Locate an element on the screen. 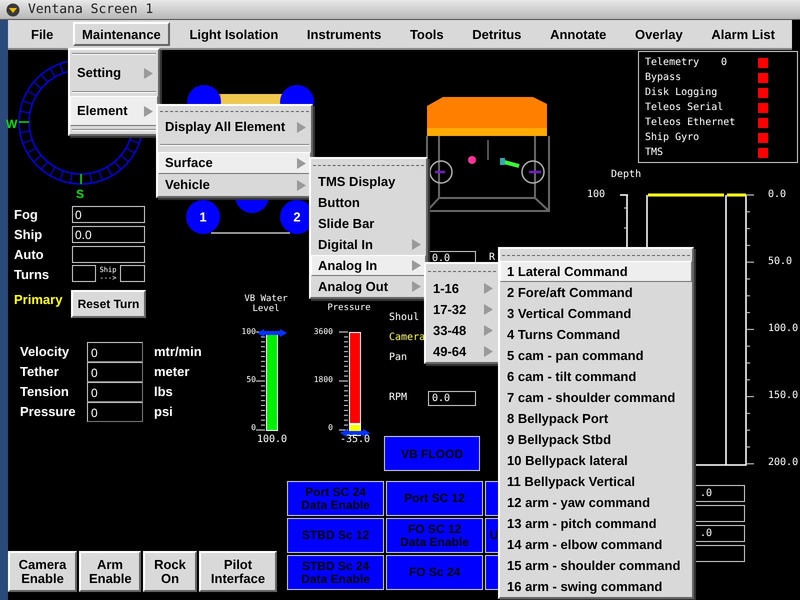 The image size is (800, 600). compass-label: W is located at coordinates (12, 124).